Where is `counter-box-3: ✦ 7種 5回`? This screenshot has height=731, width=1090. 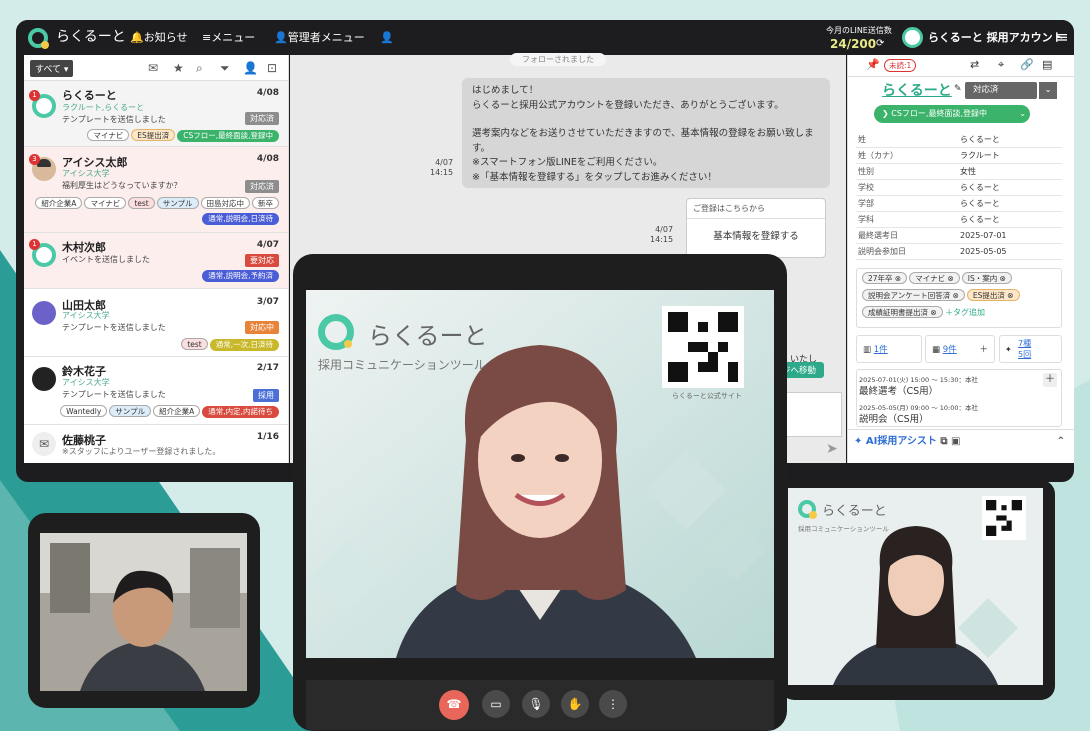
counter-box-3: ✦ 7種 5回 is located at coordinates (1030, 349).